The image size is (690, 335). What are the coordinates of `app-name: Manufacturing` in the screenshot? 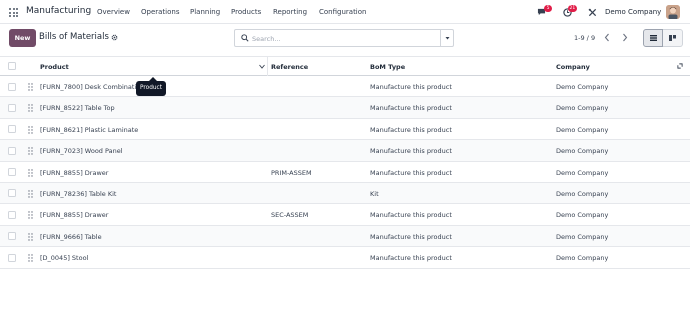 It's located at (58, 11).